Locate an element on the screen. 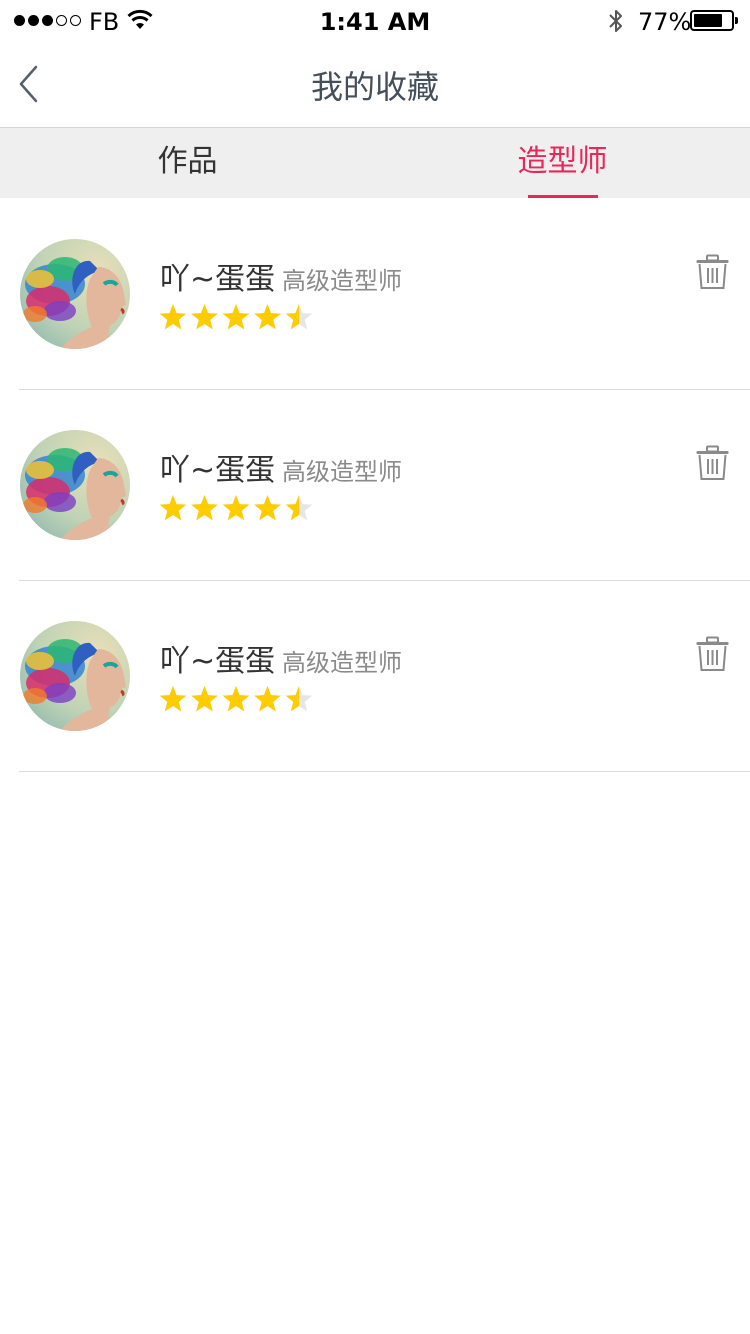  bluetooth-icon is located at coordinates (615, 21).